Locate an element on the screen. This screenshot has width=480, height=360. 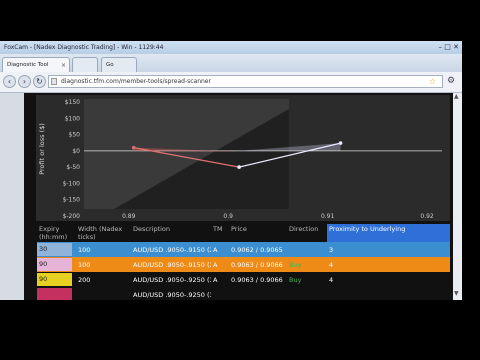
x-tick-label: 0.92 is located at coordinates (427, 216).